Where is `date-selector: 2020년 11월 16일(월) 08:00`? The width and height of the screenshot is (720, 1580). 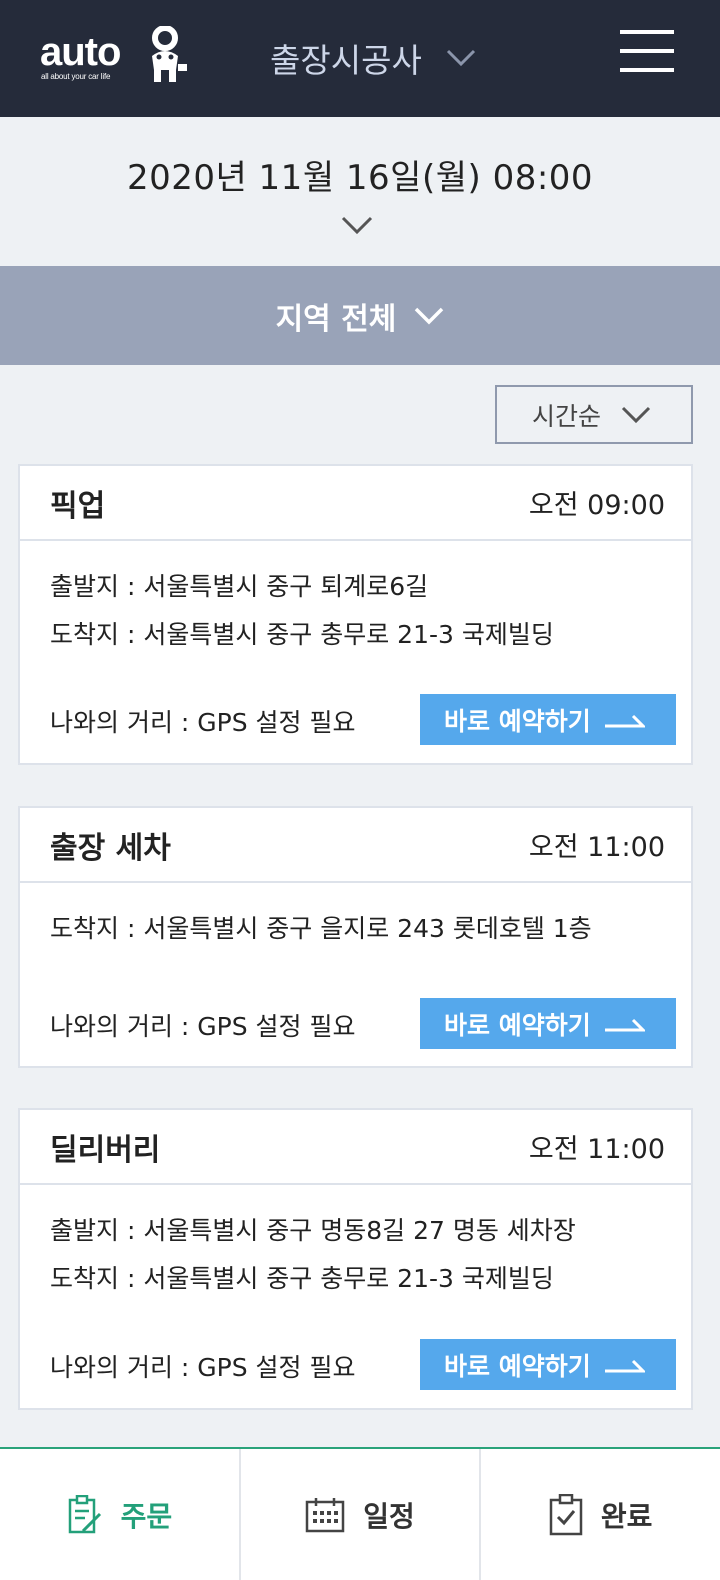 date-selector: 2020년 11월 16일(월) 08:00 is located at coordinates (360, 174).